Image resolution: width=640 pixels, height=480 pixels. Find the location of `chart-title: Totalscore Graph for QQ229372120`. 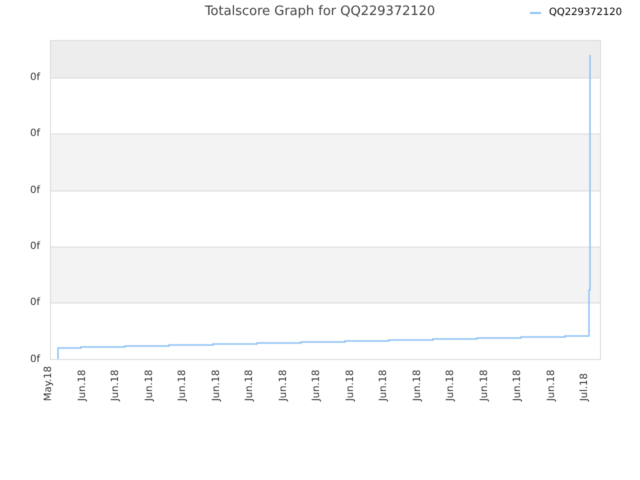

chart-title: Totalscore Graph for QQ229372120 is located at coordinates (320, 12).